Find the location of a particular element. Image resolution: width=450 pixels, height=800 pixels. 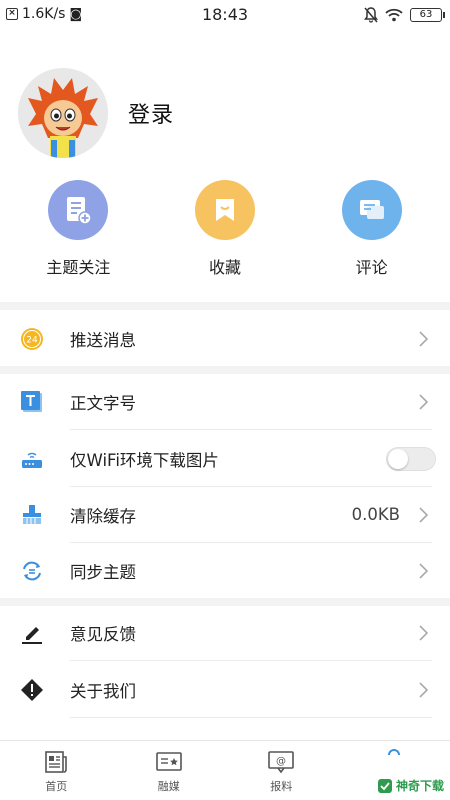

report-icon: @ is located at coordinates (281, 762).